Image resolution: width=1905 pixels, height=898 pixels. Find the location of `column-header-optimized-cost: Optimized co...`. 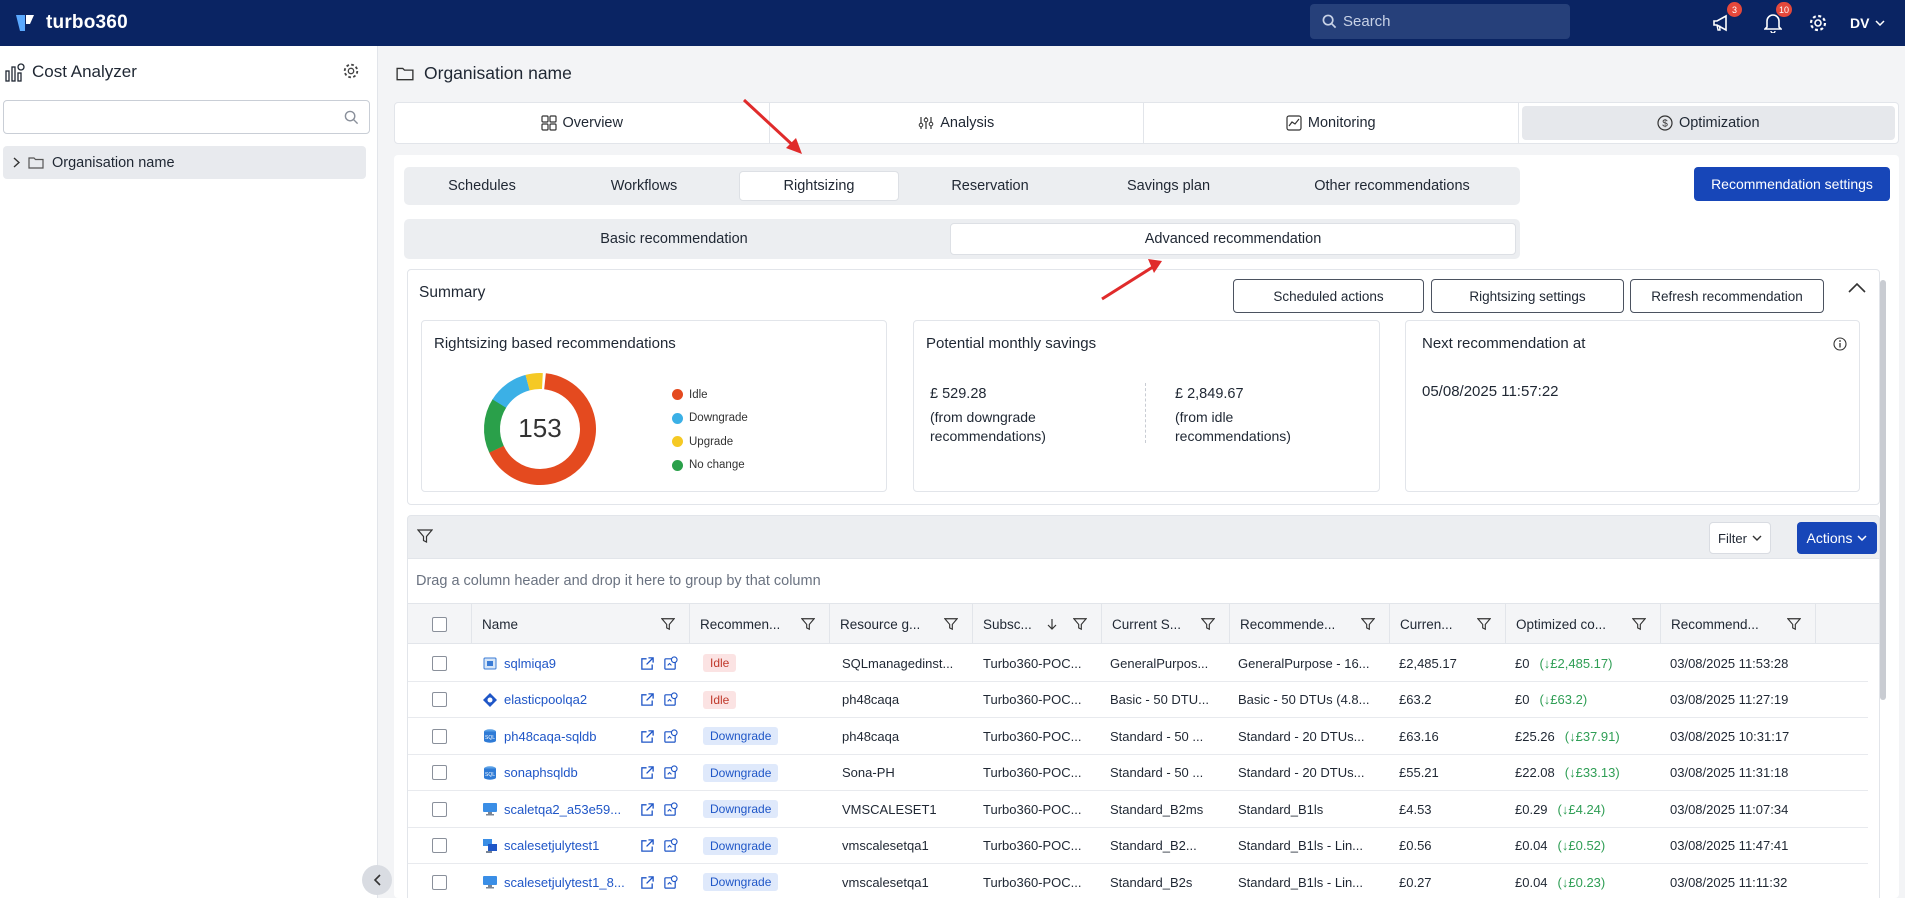

column-header-optimized-cost: Optimized co... is located at coordinates (1583, 624).